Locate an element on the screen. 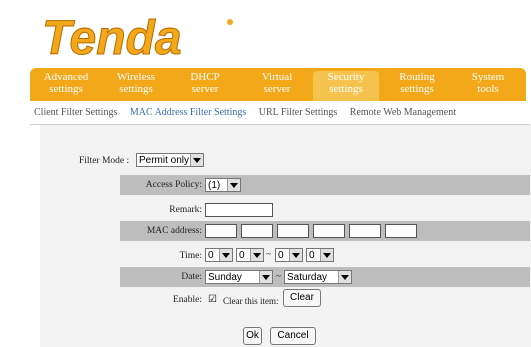  access-policy-value: (1) is located at coordinates (214, 185).